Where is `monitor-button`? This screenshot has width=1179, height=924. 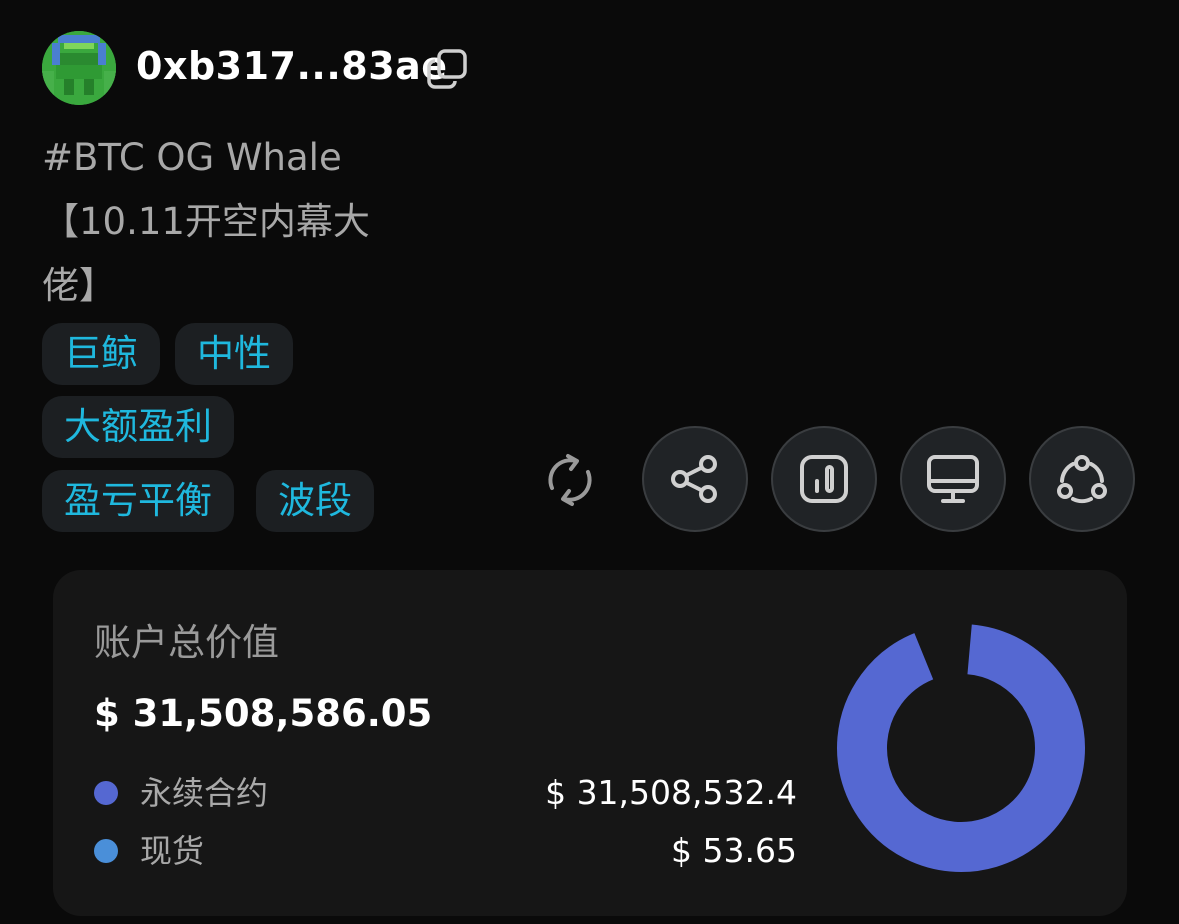
monitor-button is located at coordinates (953, 479).